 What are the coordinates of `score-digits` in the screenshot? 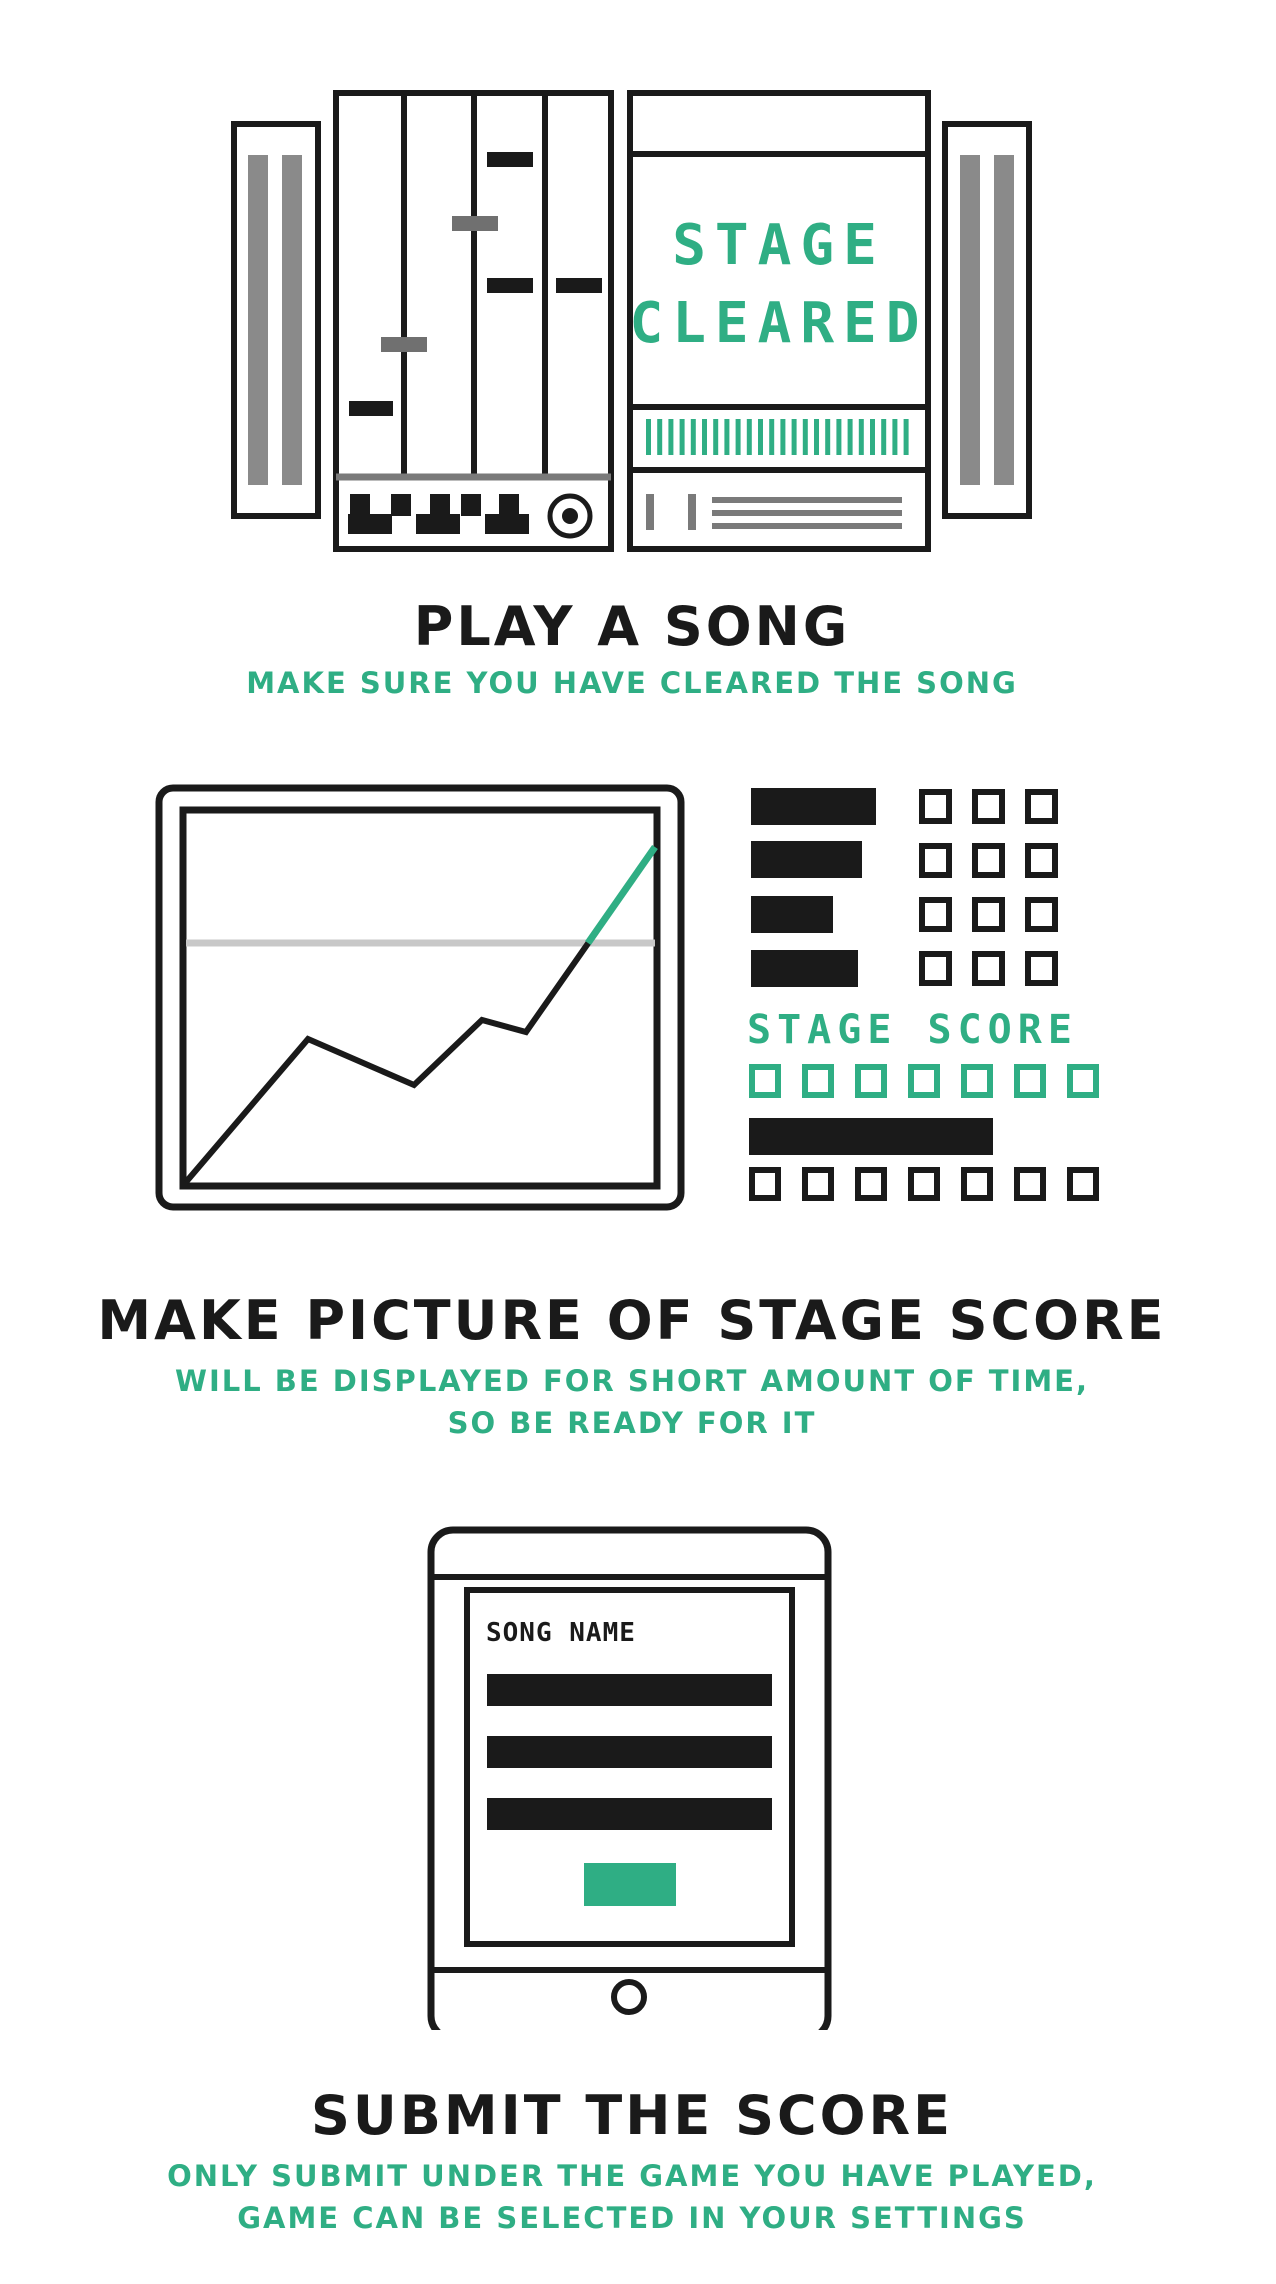 It's located at (924, 1081).